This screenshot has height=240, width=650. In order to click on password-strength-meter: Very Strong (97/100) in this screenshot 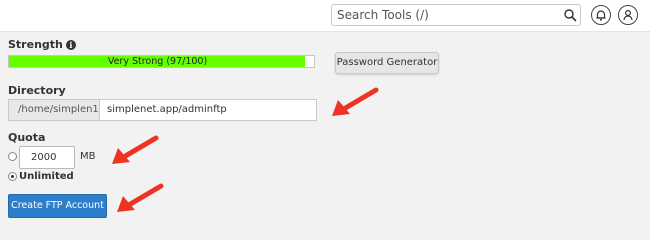, I will do `click(161, 61)`.